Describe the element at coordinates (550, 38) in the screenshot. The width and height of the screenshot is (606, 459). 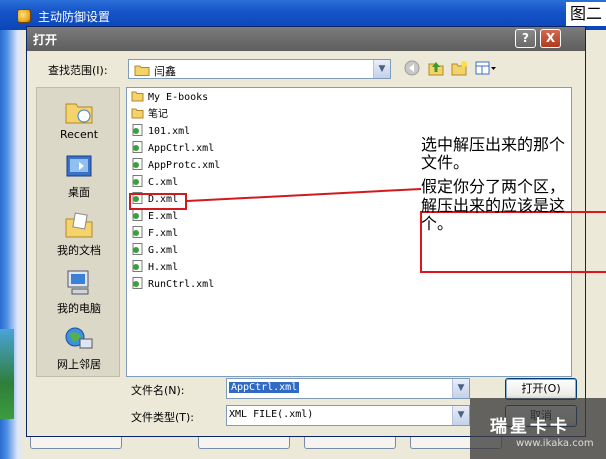
I see `close-button: X` at that location.